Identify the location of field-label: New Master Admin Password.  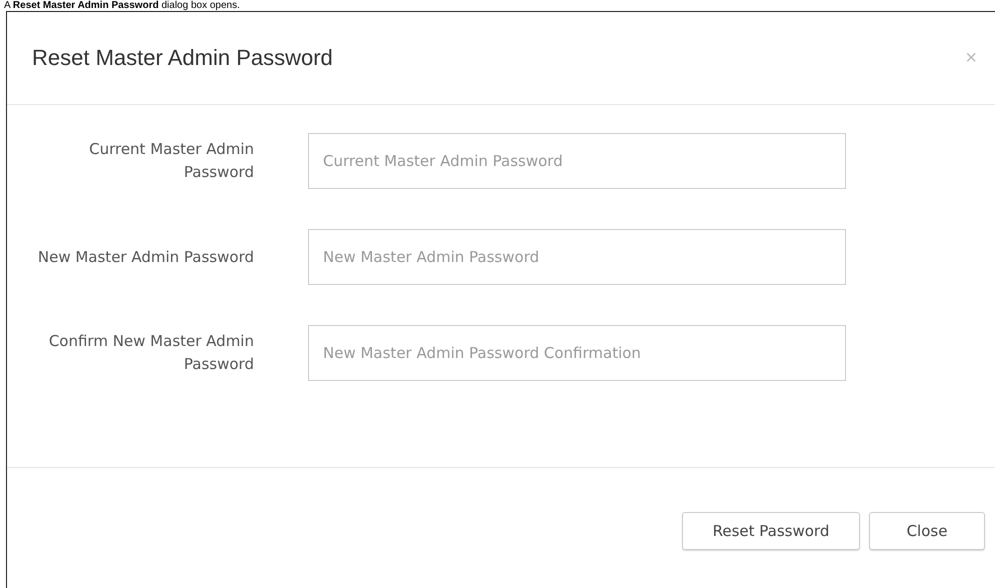
(145, 257).